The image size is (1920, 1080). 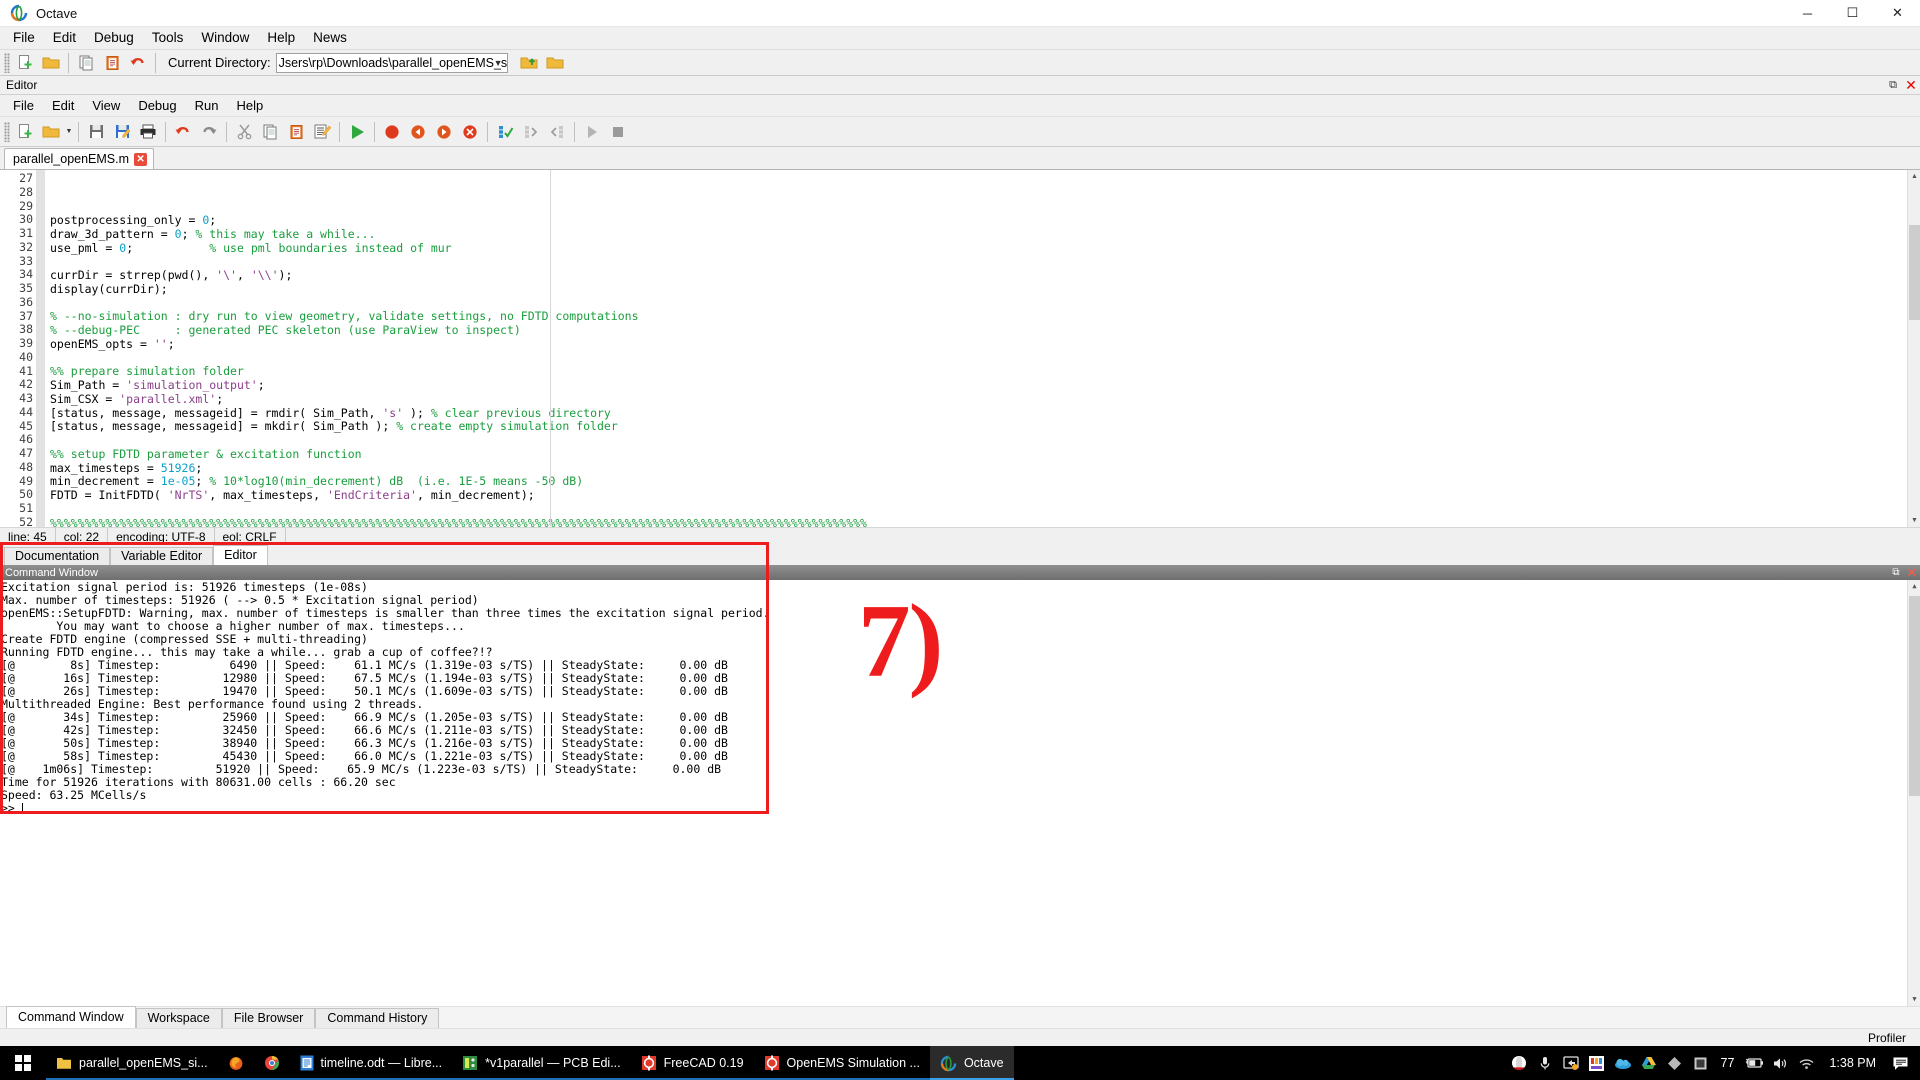 I want to click on menu-debug: Debug, so click(x=114, y=38).